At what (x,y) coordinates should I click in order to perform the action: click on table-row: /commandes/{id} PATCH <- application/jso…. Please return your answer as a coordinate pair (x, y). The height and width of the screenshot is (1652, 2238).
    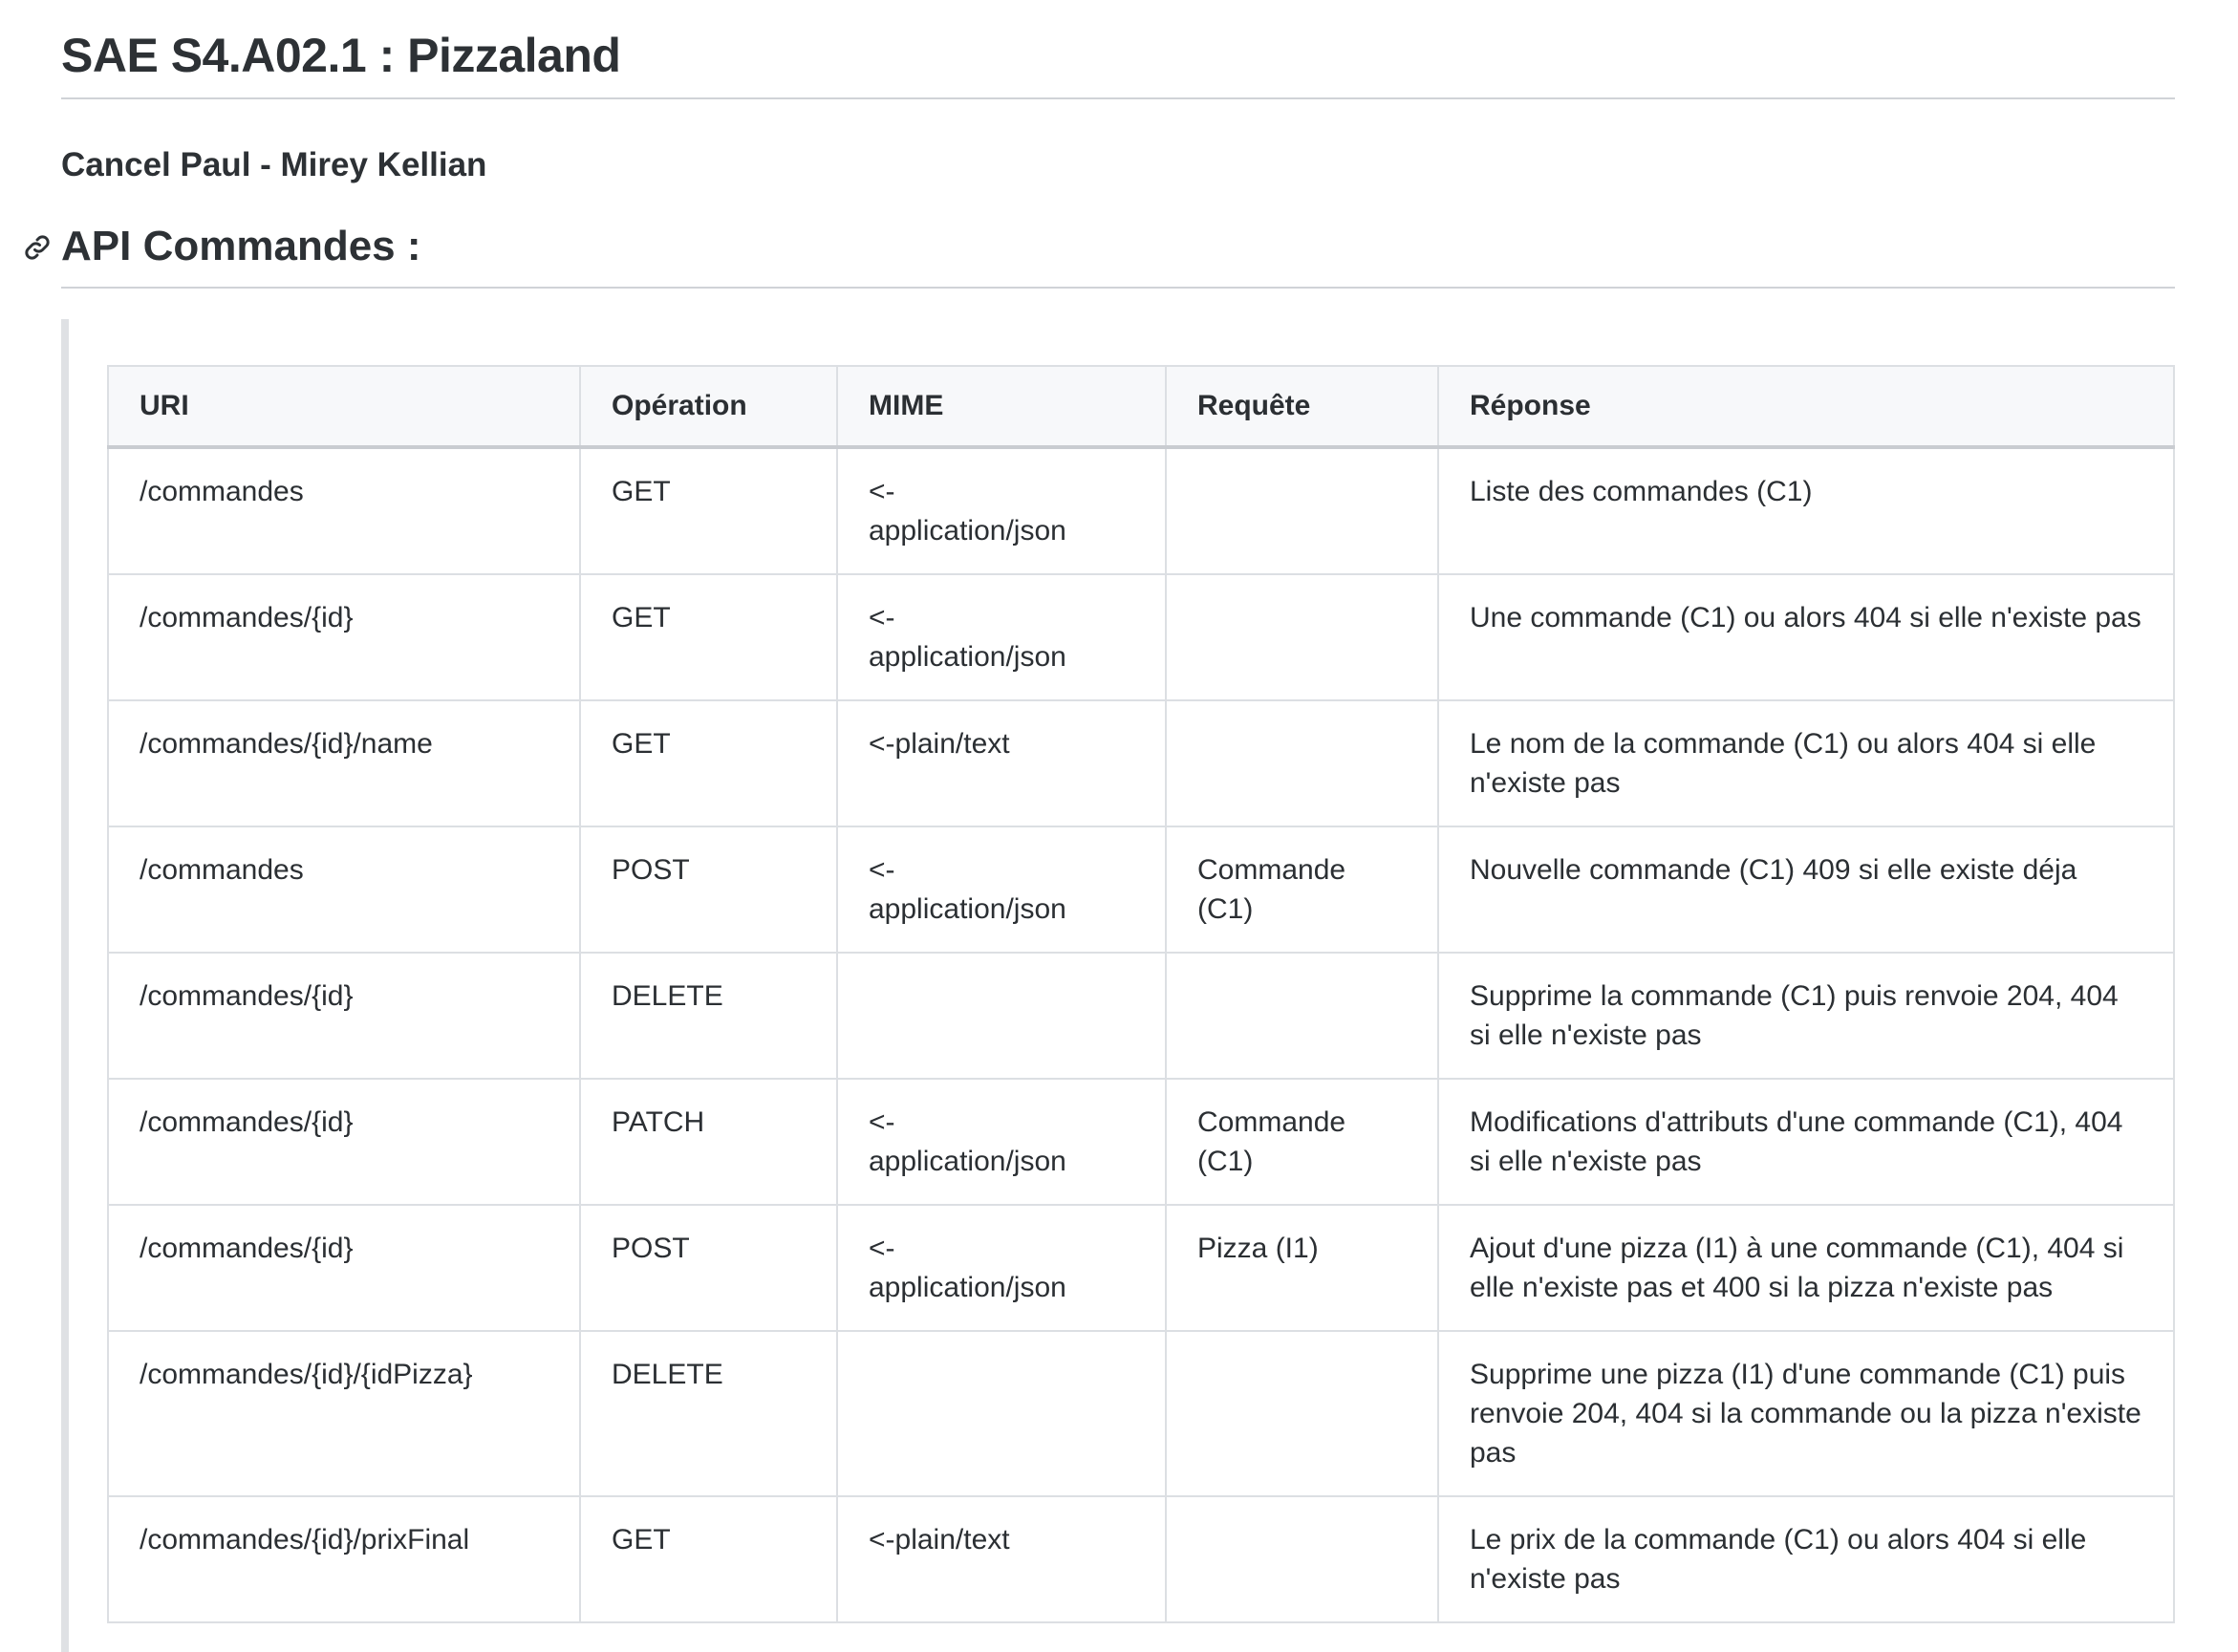
    Looking at the image, I should click on (1141, 1142).